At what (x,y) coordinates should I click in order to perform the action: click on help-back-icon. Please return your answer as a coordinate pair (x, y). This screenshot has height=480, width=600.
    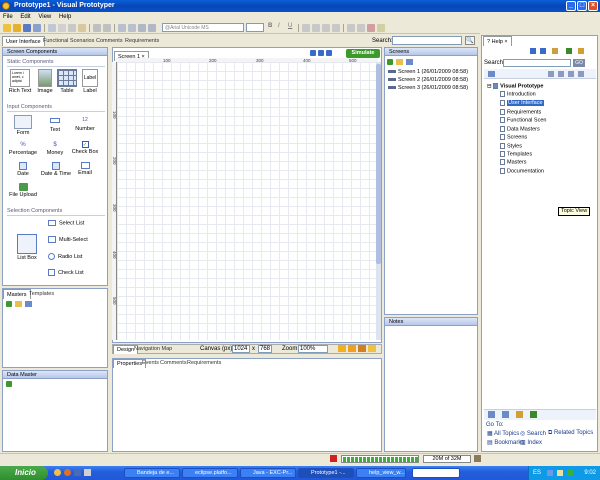
    Looking at the image, I should click on (533, 51).